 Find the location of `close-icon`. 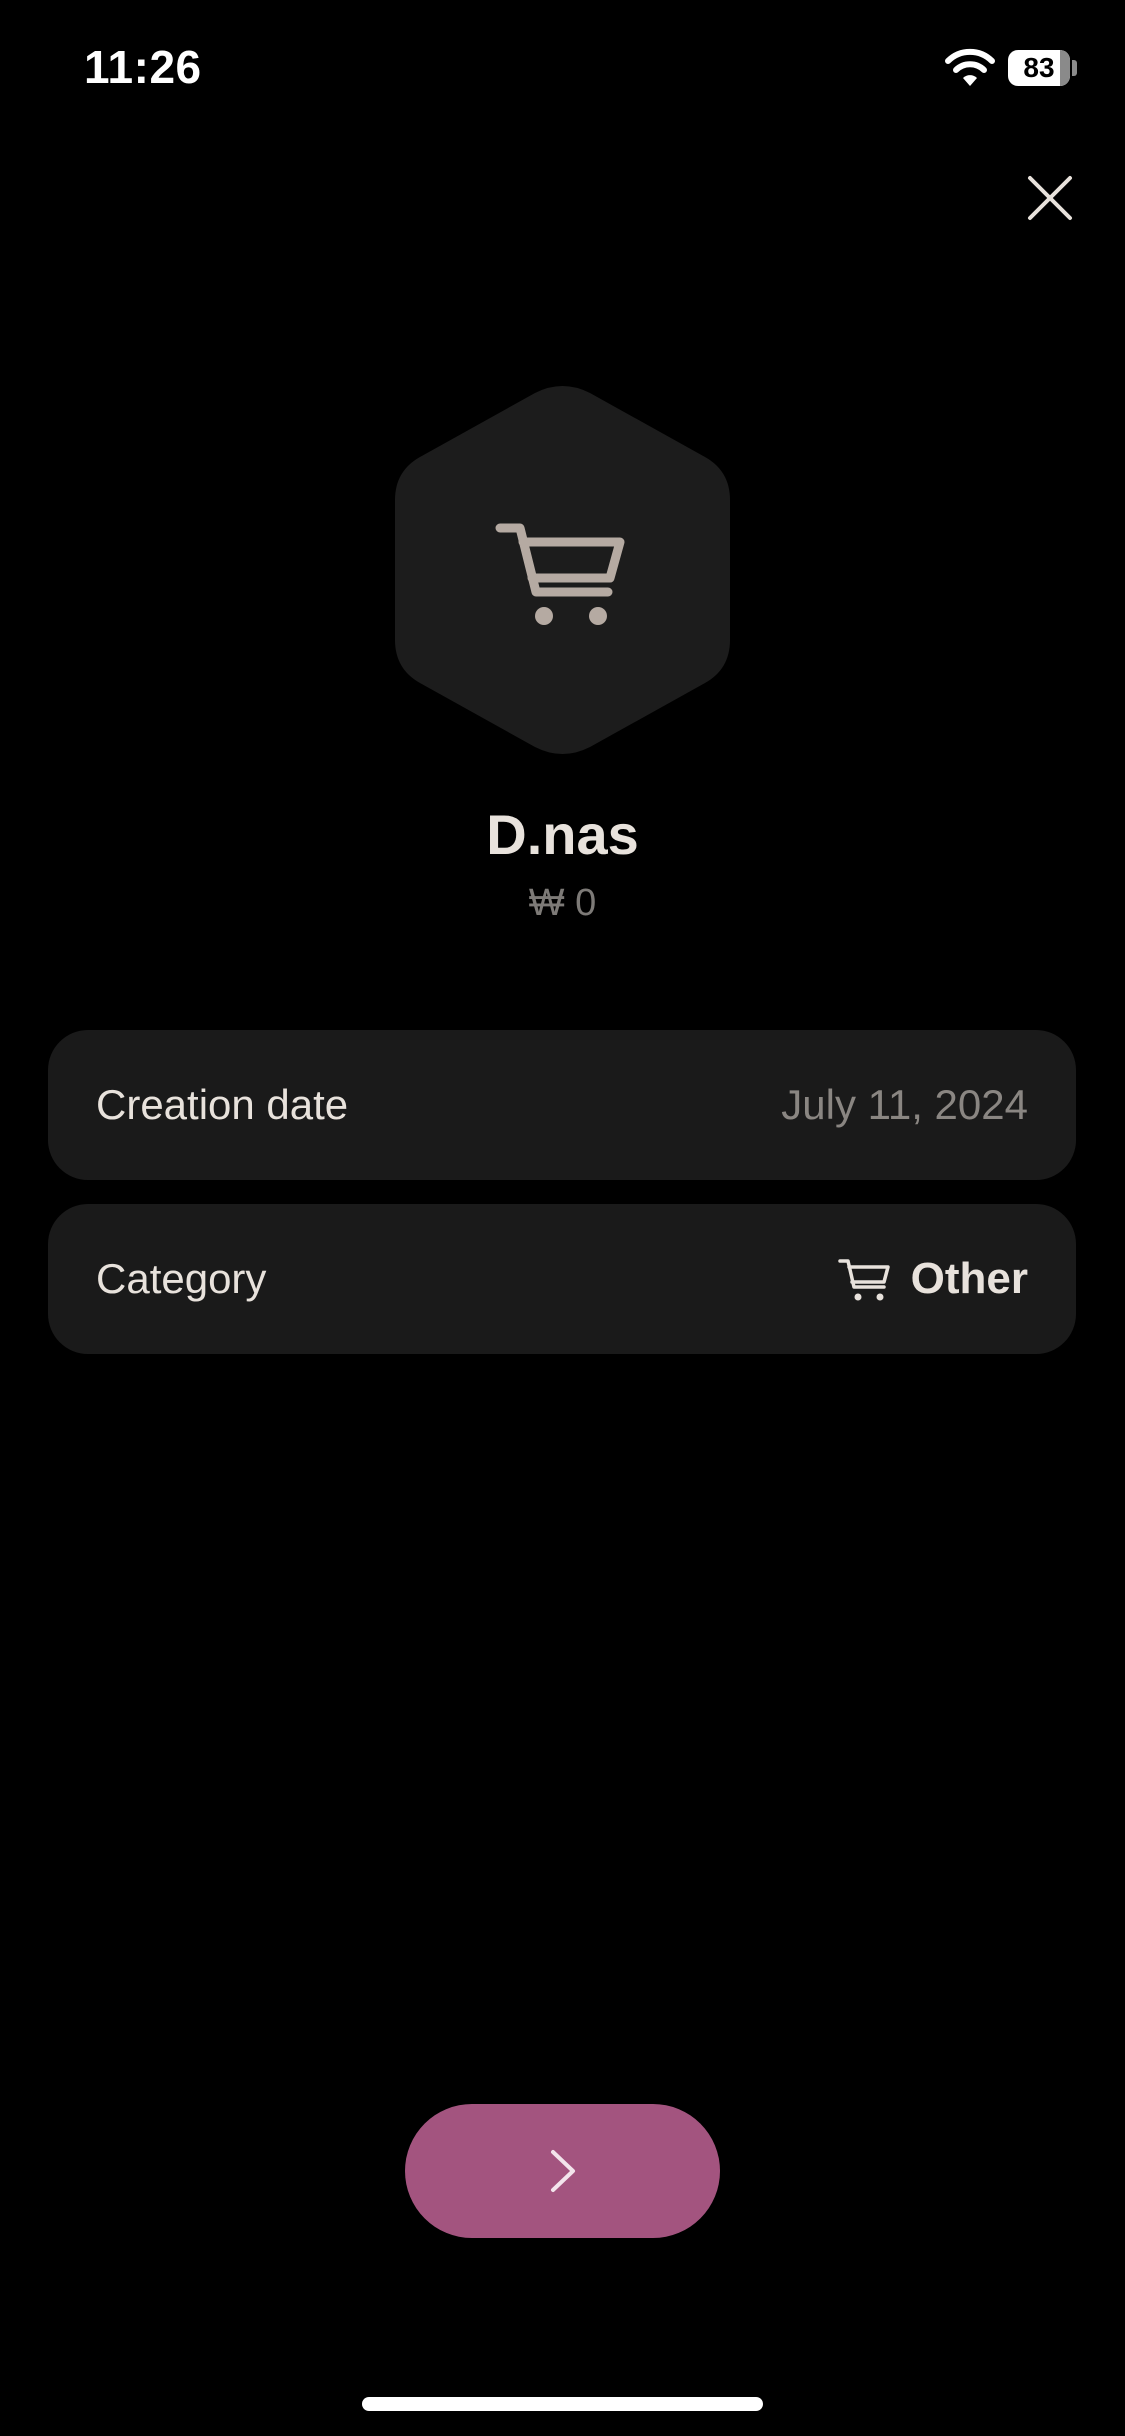

close-icon is located at coordinates (1050, 198).